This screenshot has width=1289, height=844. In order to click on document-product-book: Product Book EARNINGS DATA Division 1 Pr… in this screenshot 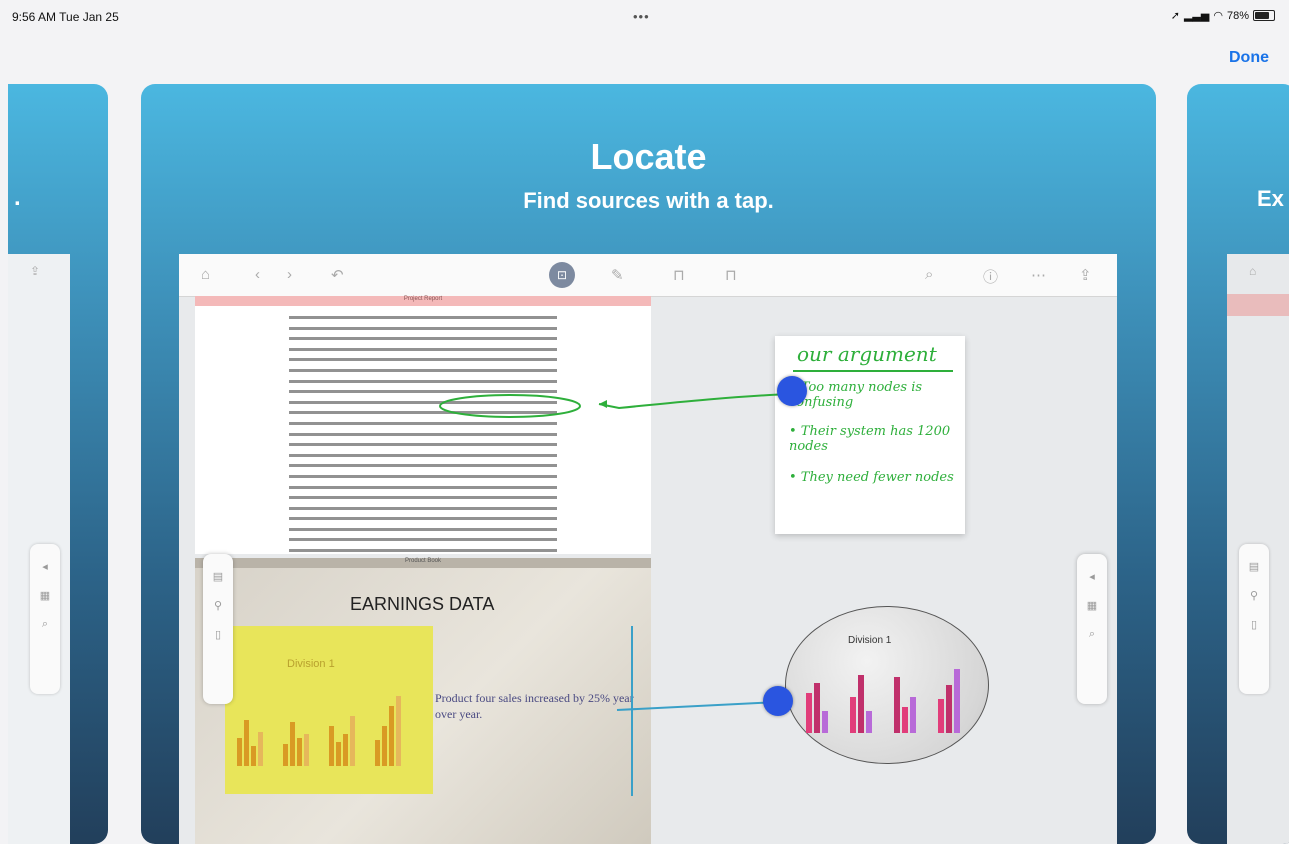, I will do `click(423, 701)`.